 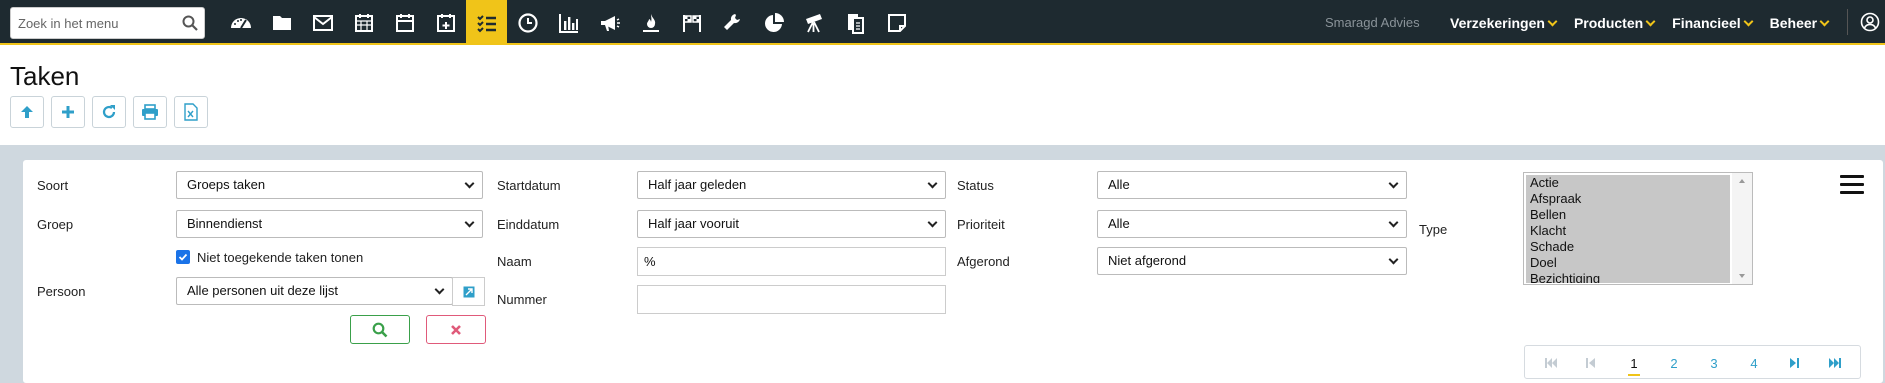 I want to click on menu-financieel: Financieel, so click(x=1713, y=23).